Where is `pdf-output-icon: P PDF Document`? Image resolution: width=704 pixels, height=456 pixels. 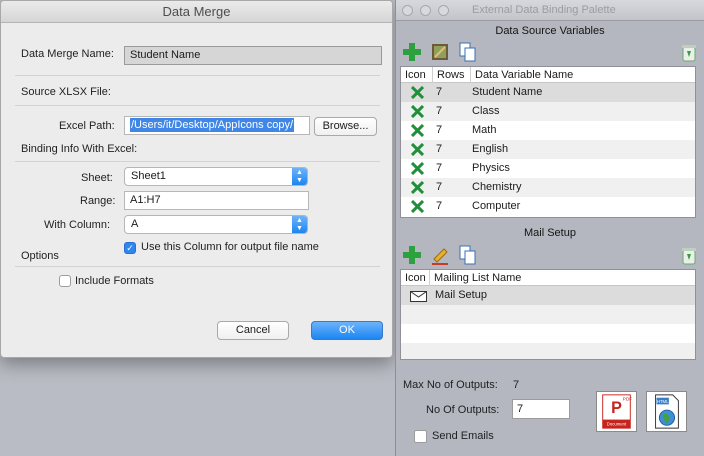 pdf-output-icon: P PDF Document is located at coordinates (616, 411).